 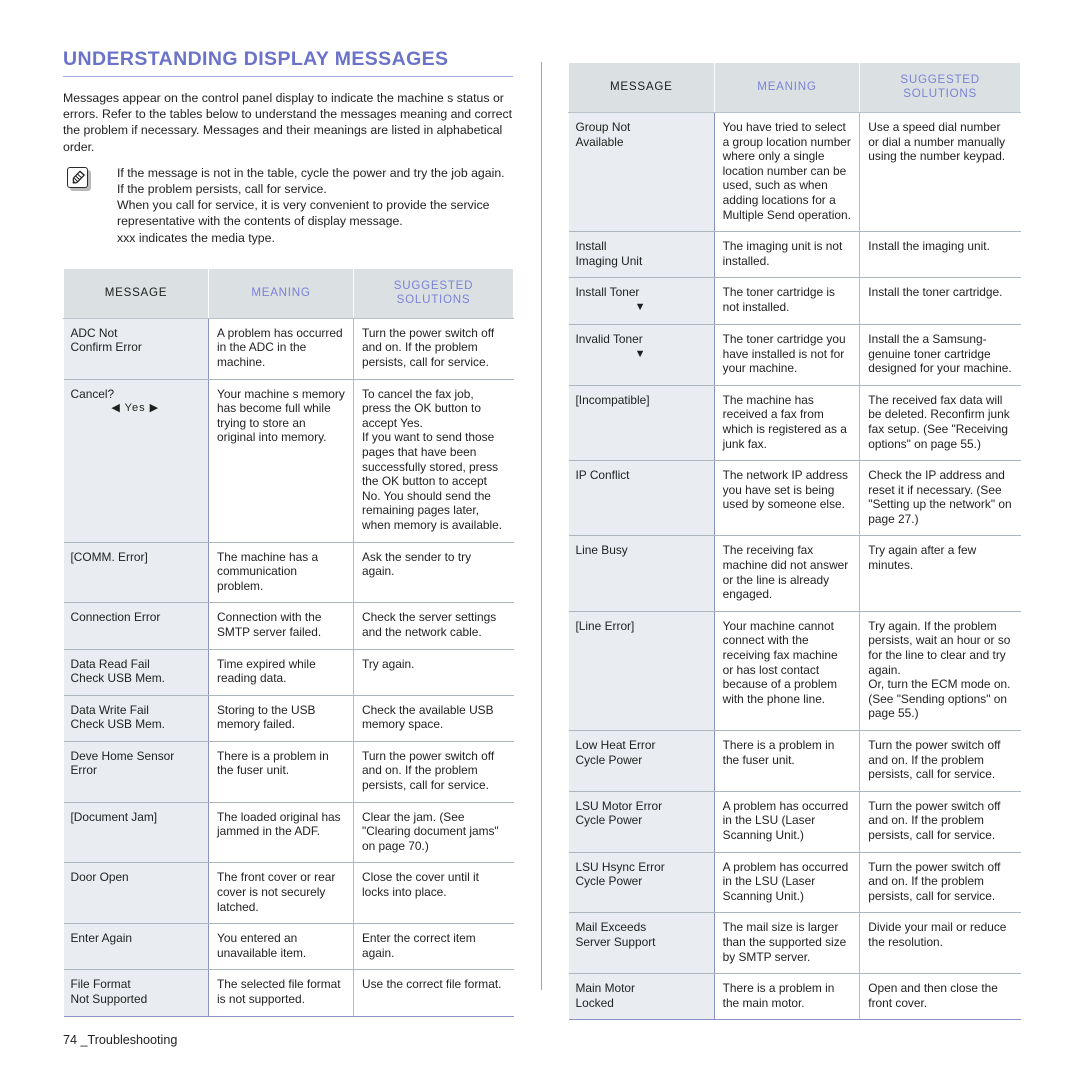 What do you see at coordinates (935, 995) in the screenshot?
I see `solution-text: Open and then close the front cover.` at bounding box center [935, 995].